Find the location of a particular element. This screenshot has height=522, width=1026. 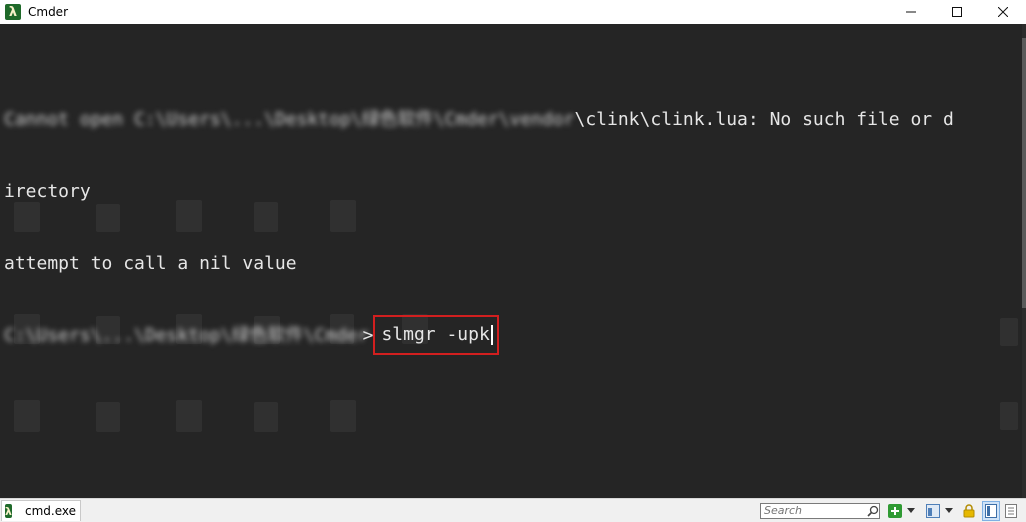

maximize-icon is located at coordinates (957, 12).